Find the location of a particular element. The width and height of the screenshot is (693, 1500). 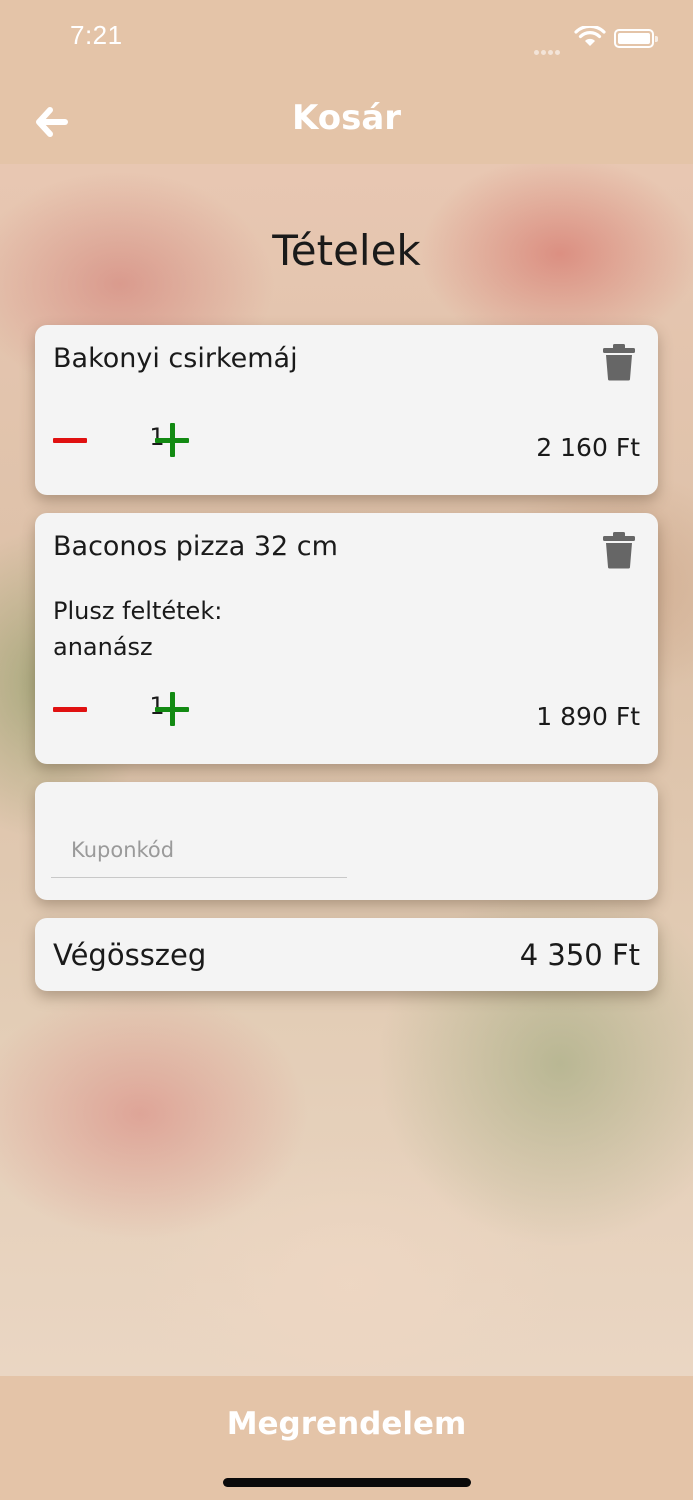

item-price: 1 890 Ft is located at coordinates (588, 716).